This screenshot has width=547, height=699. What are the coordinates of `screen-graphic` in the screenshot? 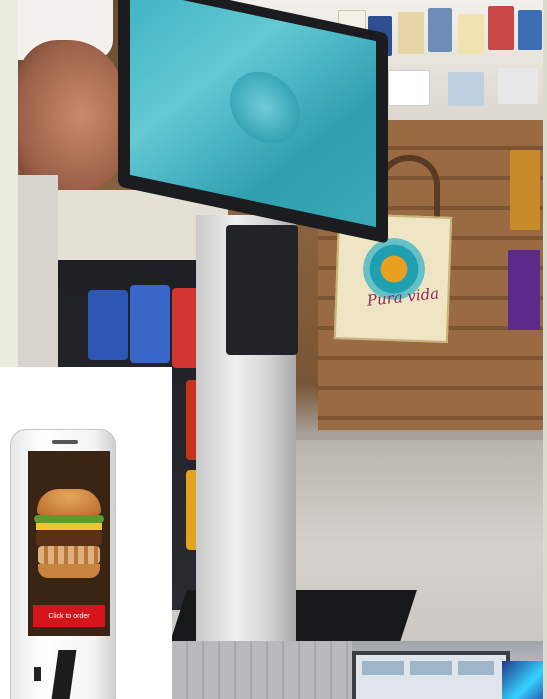 It's located at (265, 107).